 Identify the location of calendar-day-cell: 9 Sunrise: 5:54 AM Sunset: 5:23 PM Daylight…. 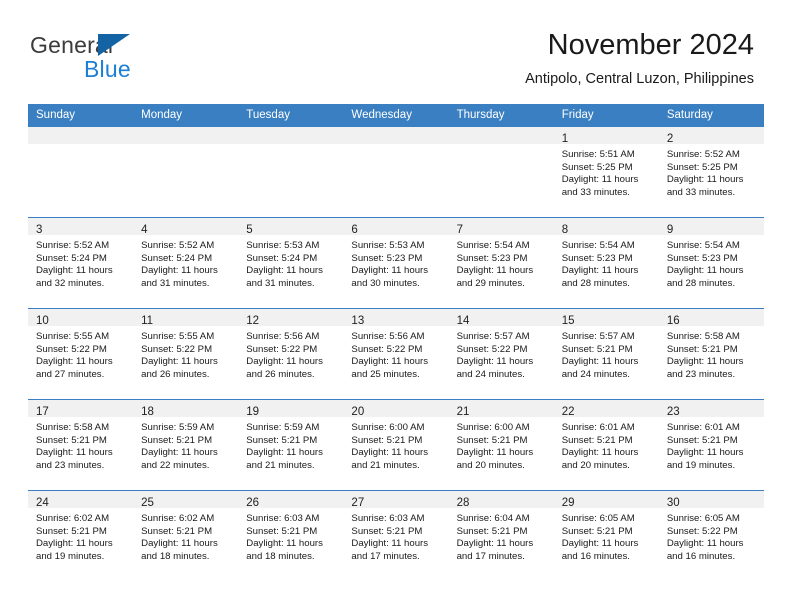
(711, 263).